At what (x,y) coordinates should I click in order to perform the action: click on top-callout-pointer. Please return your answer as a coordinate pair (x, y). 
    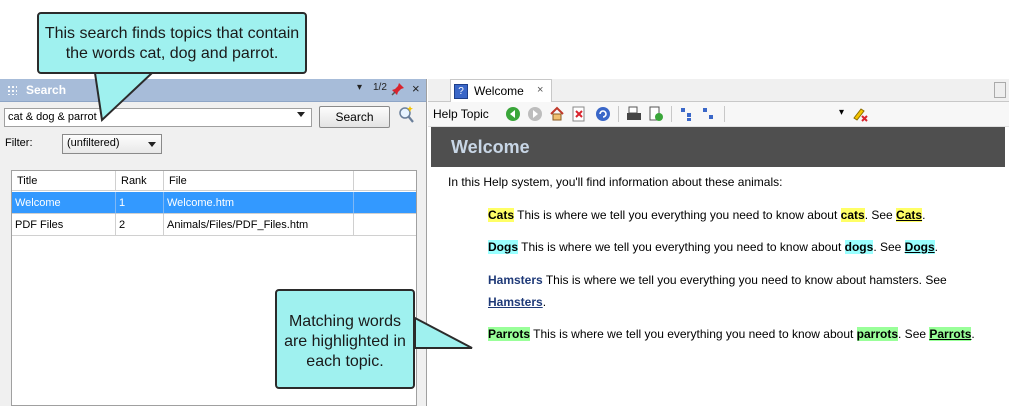
    Looking at the image, I should click on (124, 97).